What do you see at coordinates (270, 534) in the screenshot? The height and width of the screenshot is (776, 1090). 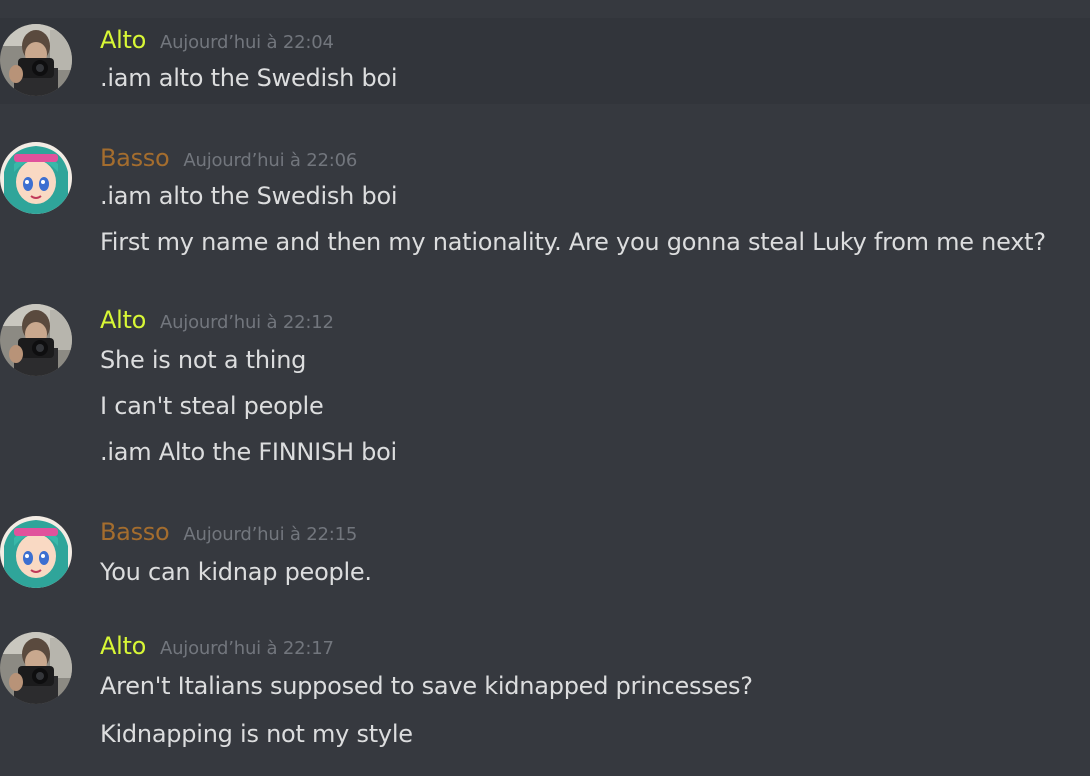 I see `message-timestamp: Aujourd’hui à 22:15` at bounding box center [270, 534].